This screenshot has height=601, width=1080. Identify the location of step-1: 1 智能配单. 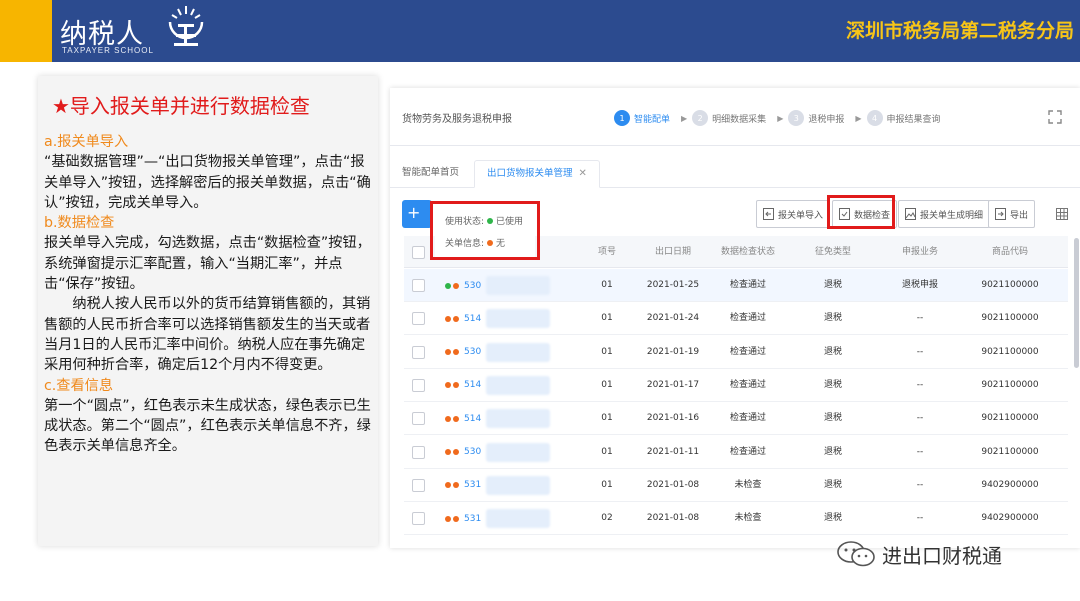
(642, 118).